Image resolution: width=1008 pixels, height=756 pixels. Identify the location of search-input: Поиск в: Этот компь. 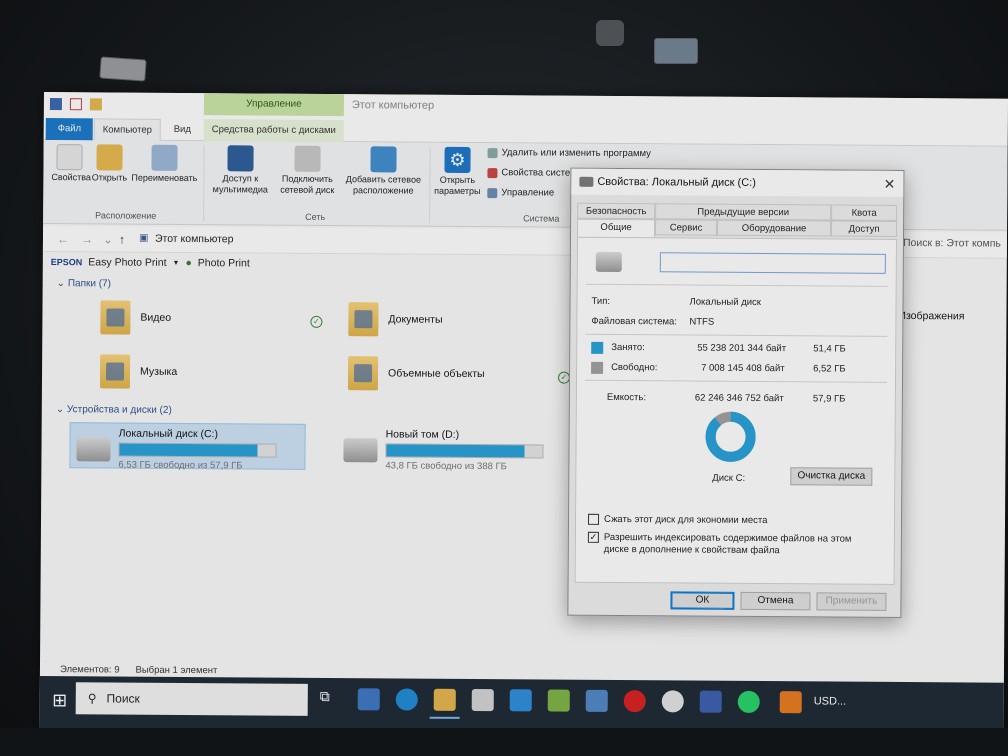
(952, 243).